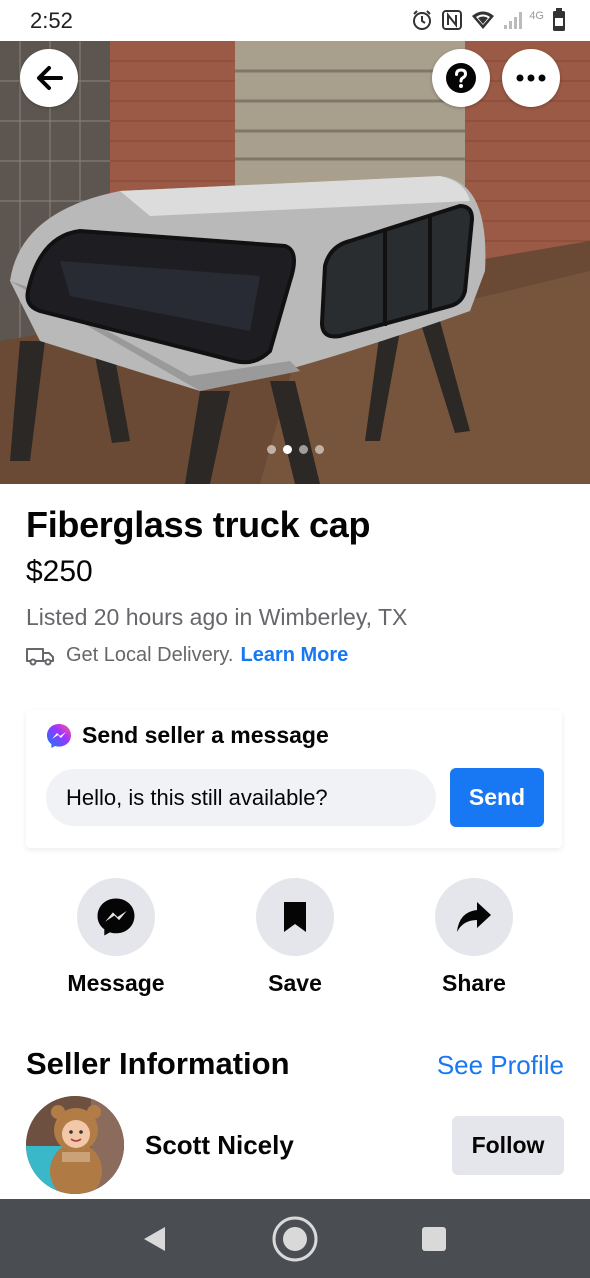 The image size is (590, 1278). I want to click on delivery-truck-icon, so click(40, 656).